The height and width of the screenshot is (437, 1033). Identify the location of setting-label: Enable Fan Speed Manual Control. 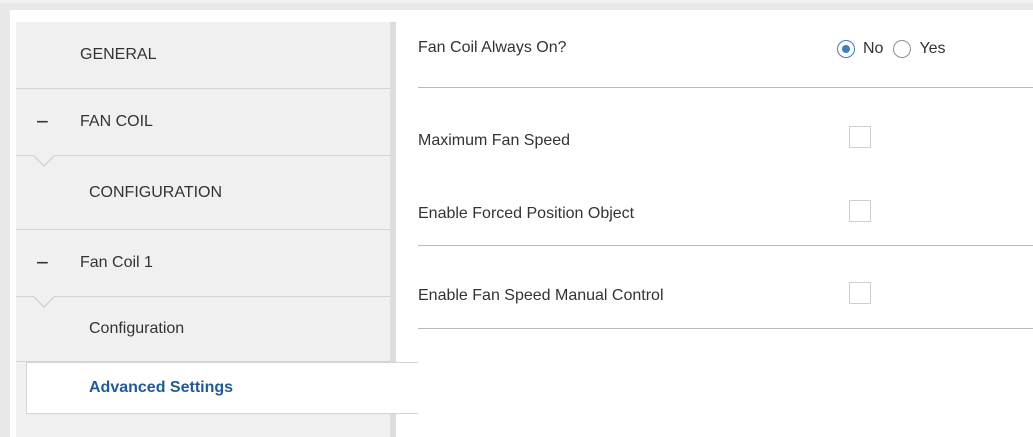
(541, 295).